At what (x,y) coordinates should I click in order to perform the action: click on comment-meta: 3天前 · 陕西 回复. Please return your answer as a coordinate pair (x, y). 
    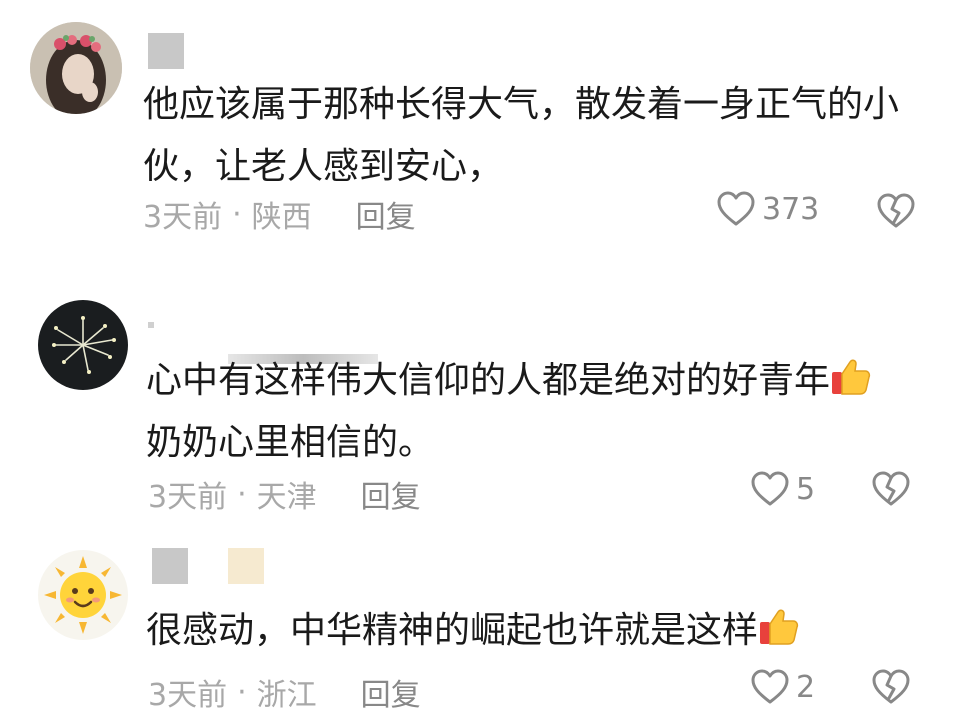
    Looking at the image, I should click on (279, 214).